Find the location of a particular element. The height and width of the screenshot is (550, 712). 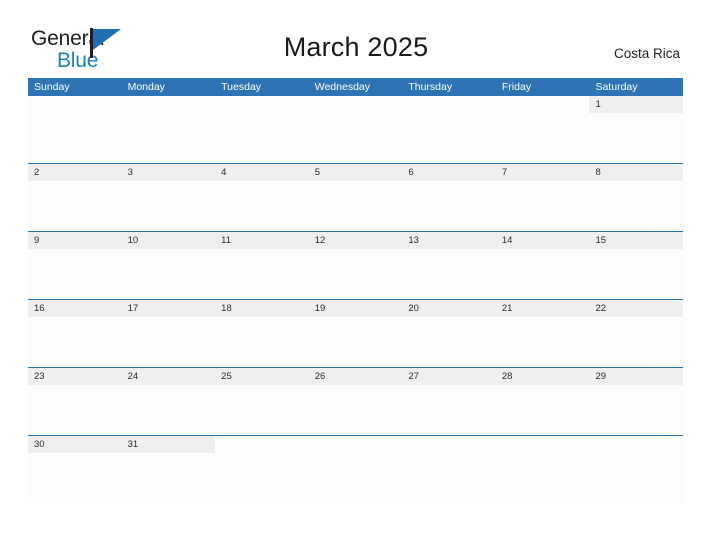

date-number: 12 is located at coordinates (356, 240).